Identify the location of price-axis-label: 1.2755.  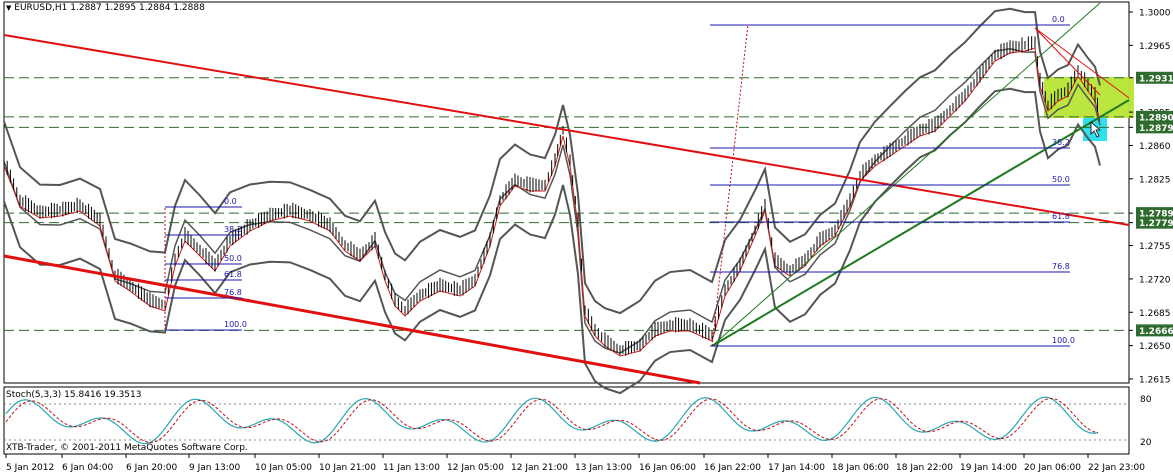
(1155, 247).